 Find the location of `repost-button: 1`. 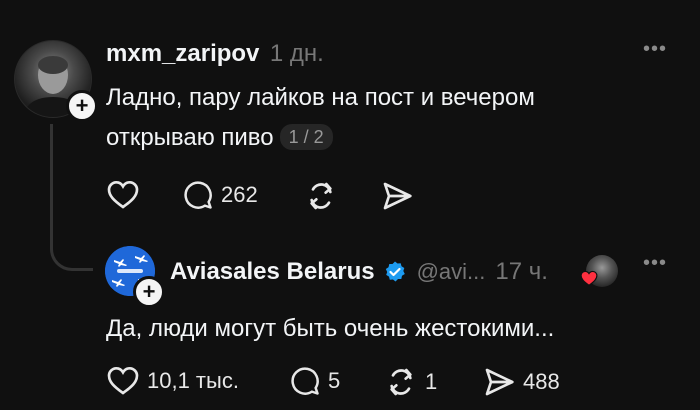

repost-button: 1 is located at coordinates (411, 382).